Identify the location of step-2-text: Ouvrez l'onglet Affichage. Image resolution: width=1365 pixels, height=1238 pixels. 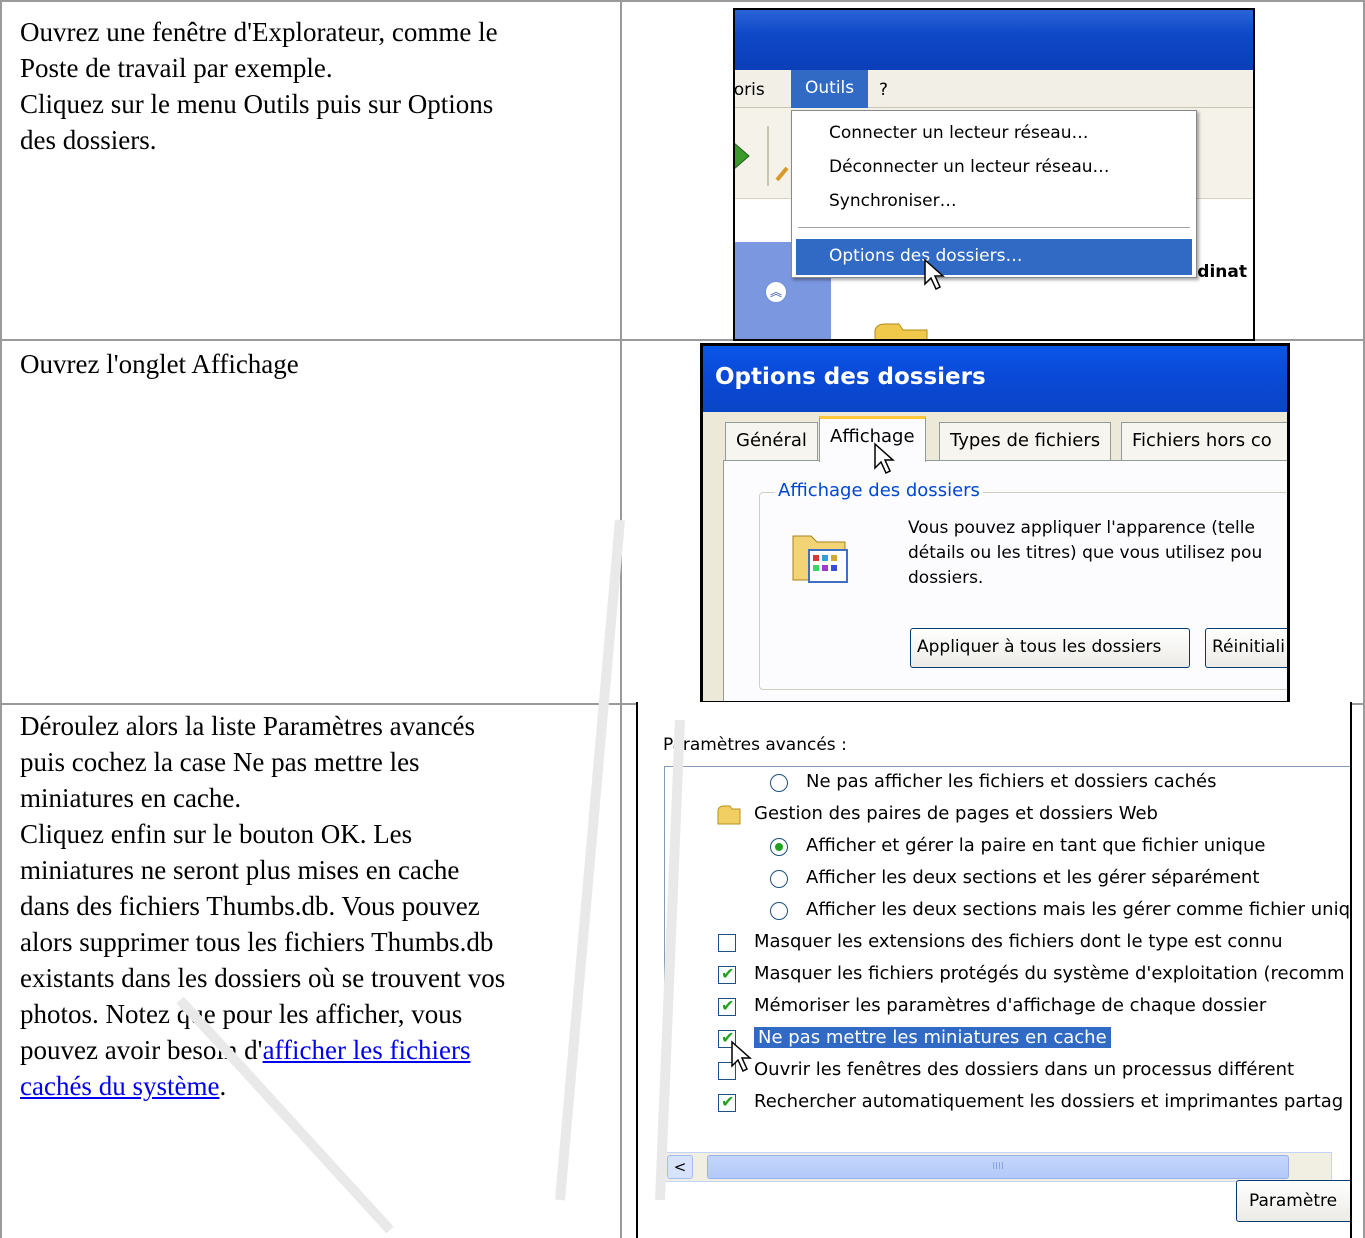
(159, 364).